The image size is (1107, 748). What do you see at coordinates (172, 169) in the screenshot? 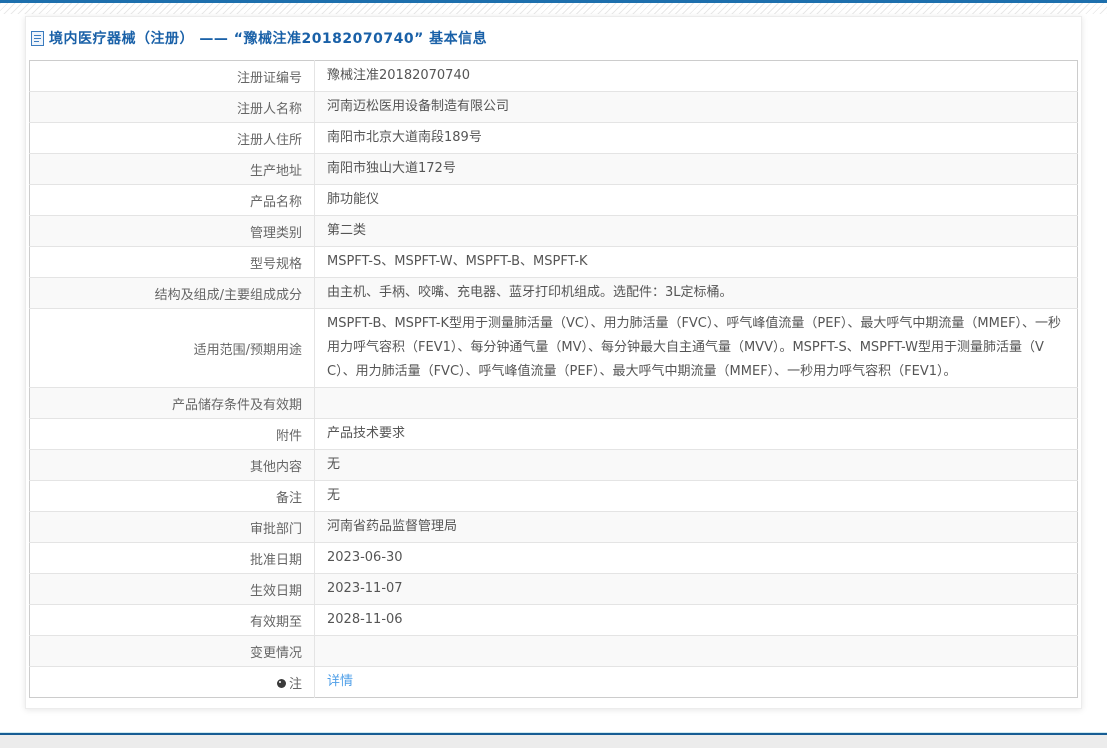
I see `row-label: 生产地址` at bounding box center [172, 169].